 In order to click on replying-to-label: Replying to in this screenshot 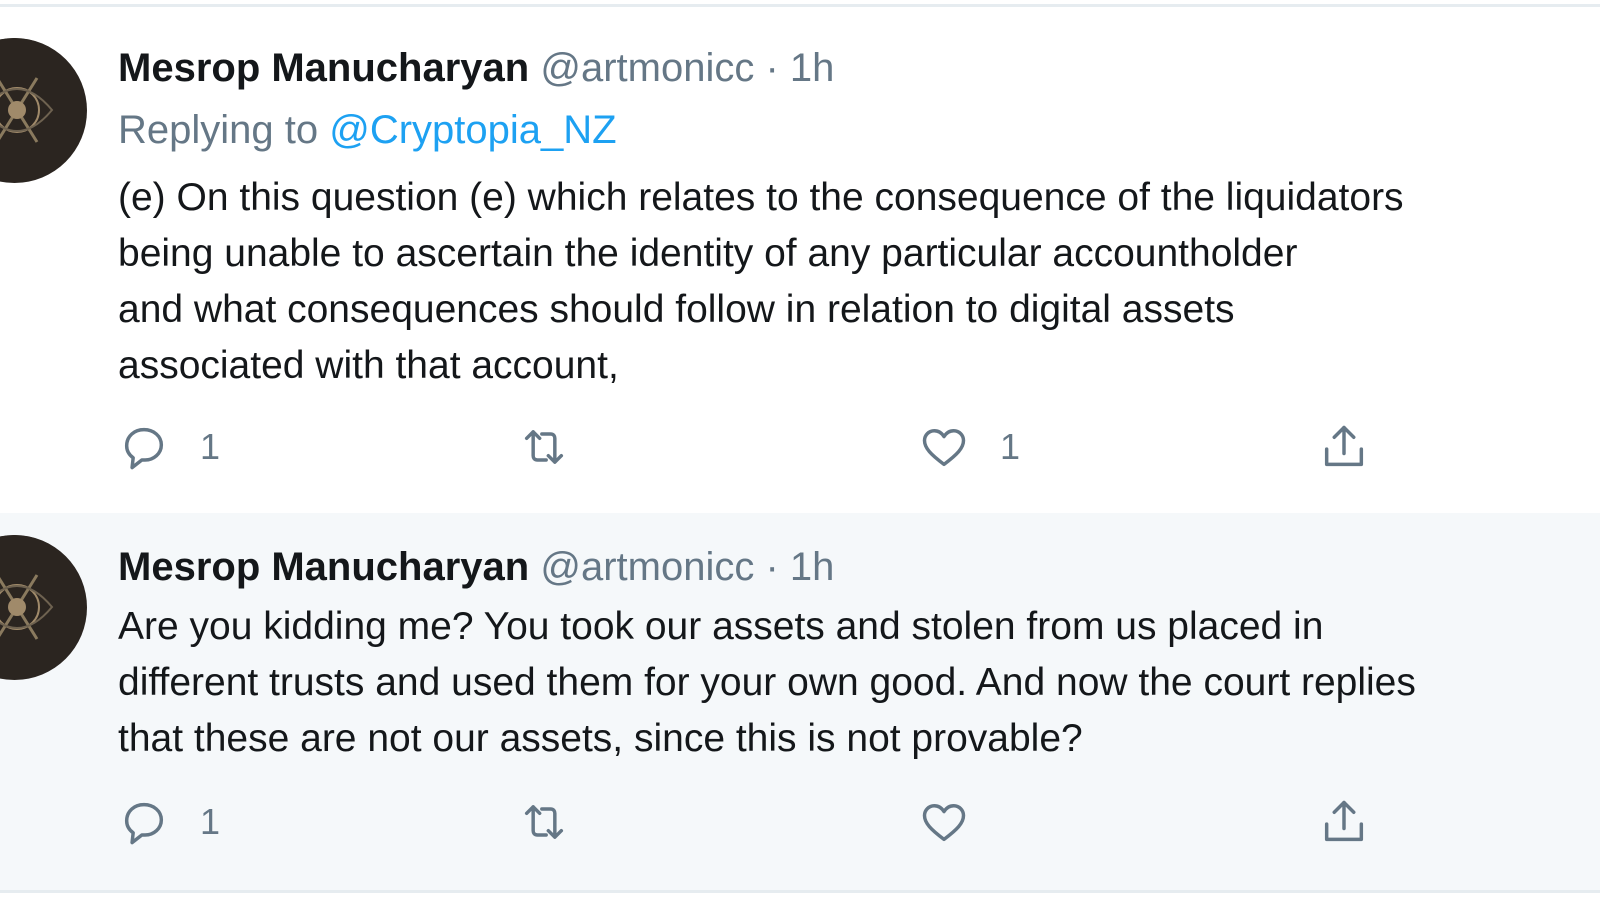, I will do `click(224, 130)`.